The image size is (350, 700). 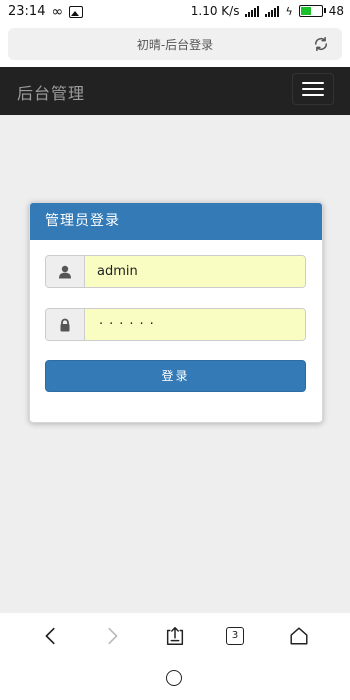 What do you see at coordinates (176, 221) in the screenshot?
I see `login-panel-heading: 管理员登录` at bounding box center [176, 221].